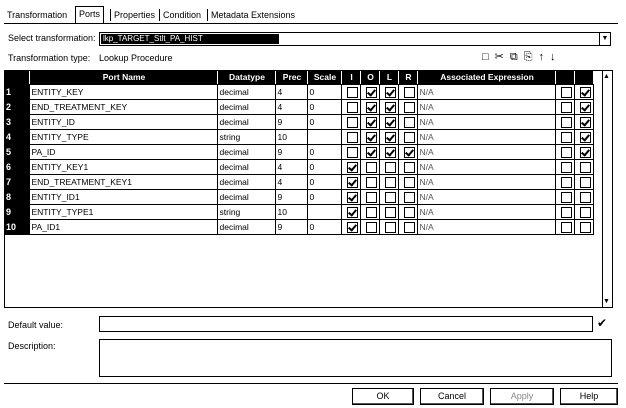 The height and width of the screenshot is (408, 626). I want to click on scale-cell, so click(324, 137).